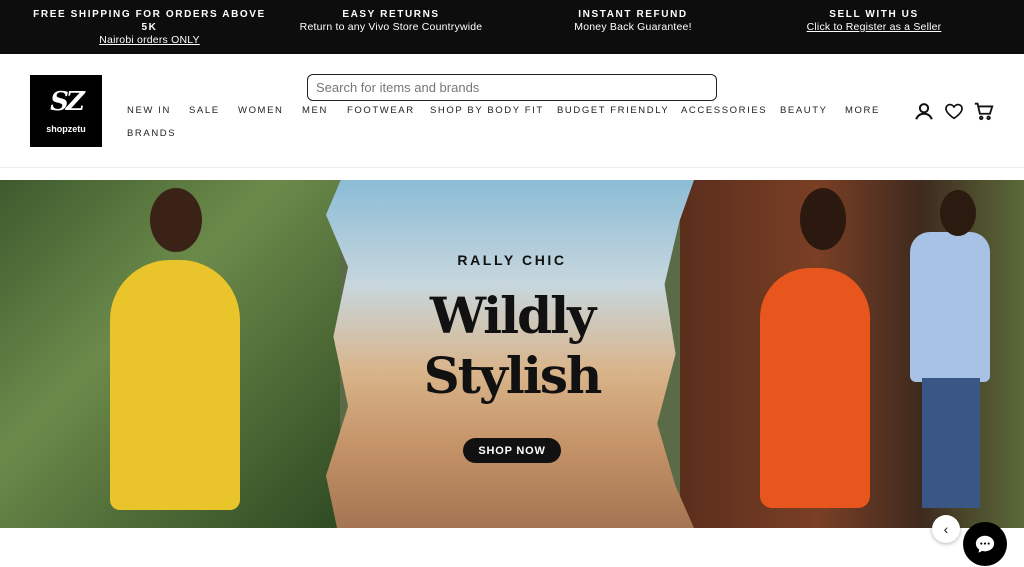  What do you see at coordinates (381, 110) in the screenshot?
I see `nav-footwear: FOOTWEAR` at bounding box center [381, 110].